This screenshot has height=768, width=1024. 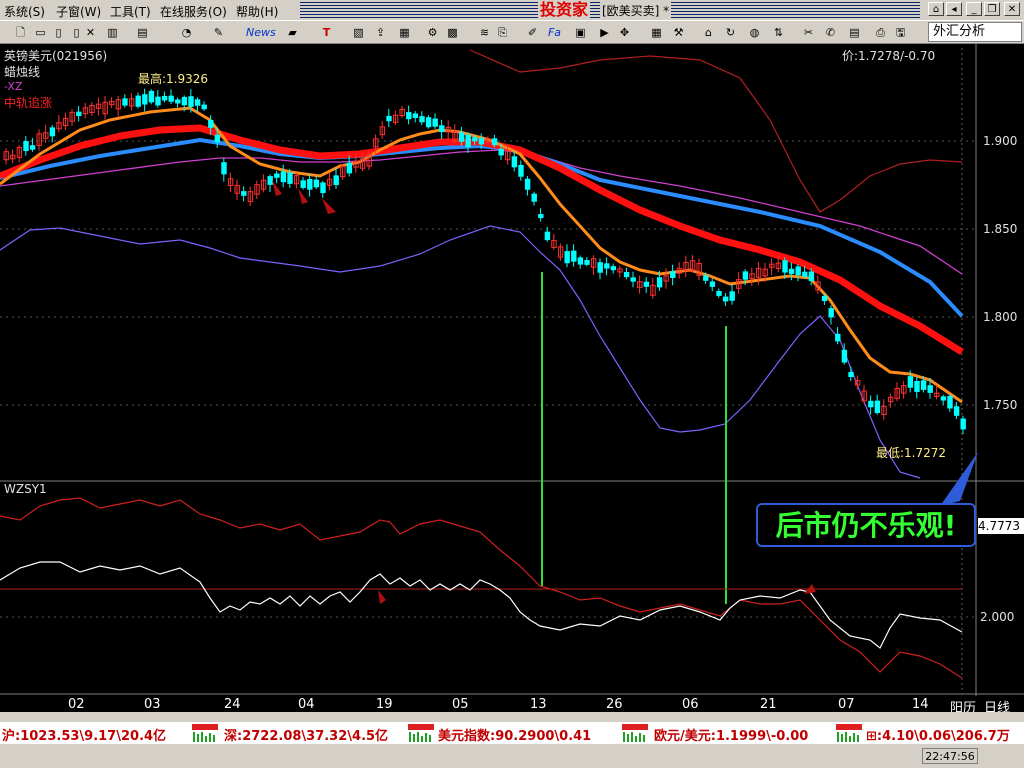 I want to click on ticker-usd-index: 美元指数:90.2900\0.41, so click(x=514, y=734).